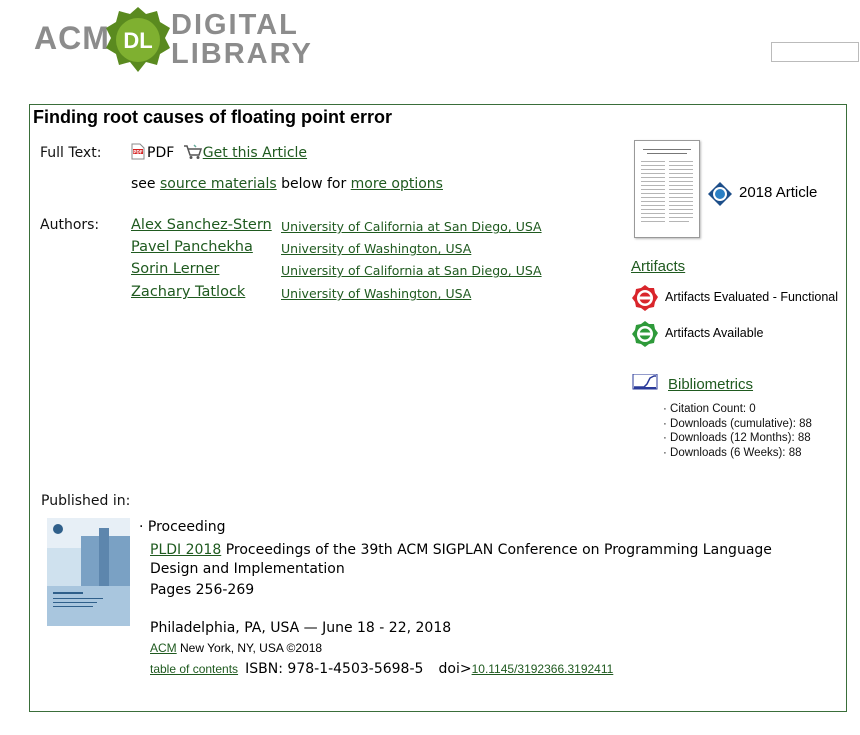  Describe the element at coordinates (143, 184) in the screenshot. I see `see-text: see` at that location.